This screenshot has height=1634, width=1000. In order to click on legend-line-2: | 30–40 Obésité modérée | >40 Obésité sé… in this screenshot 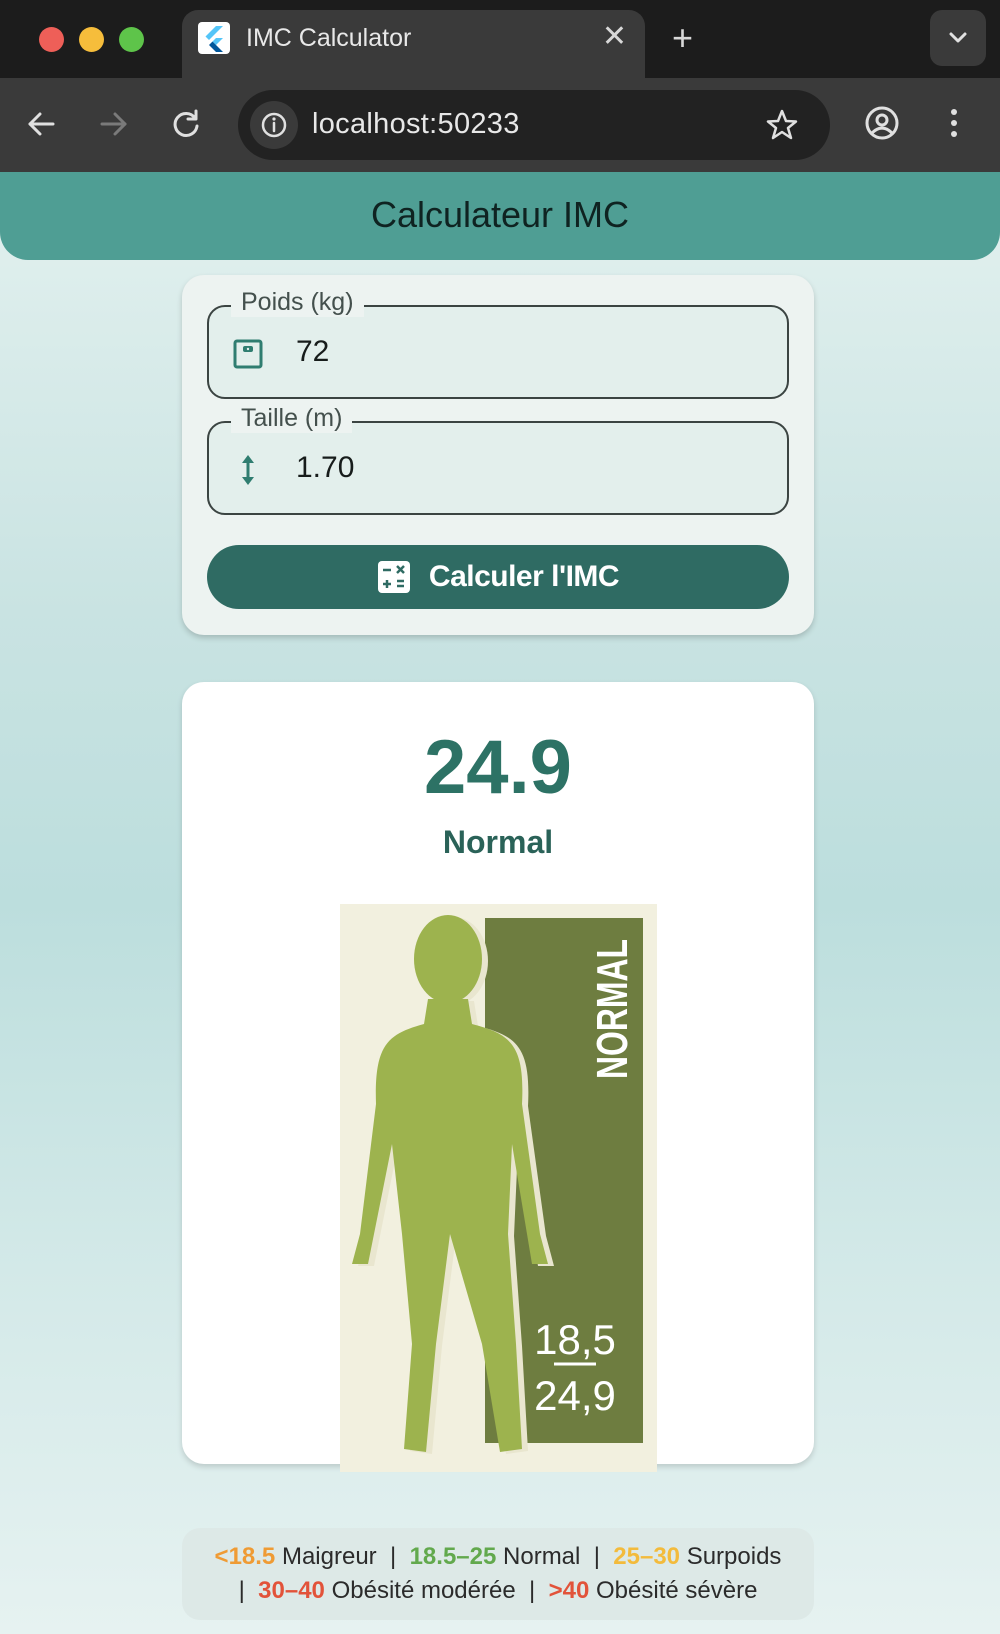, I will do `click(498, 1590)`.